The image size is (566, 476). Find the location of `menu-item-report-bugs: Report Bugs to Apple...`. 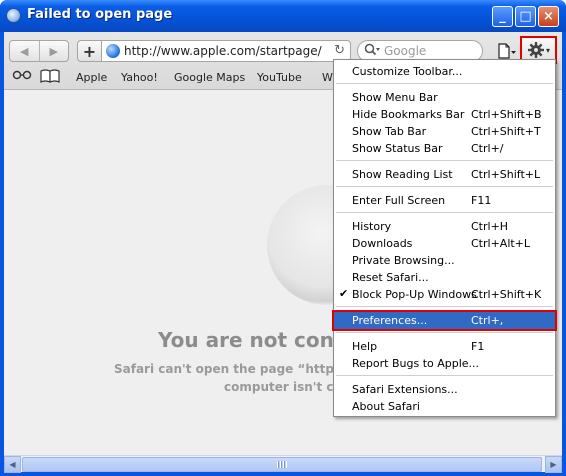

menu-item-report-bugs: Report Bugs to Apple... is located at coordinates (444, 363).